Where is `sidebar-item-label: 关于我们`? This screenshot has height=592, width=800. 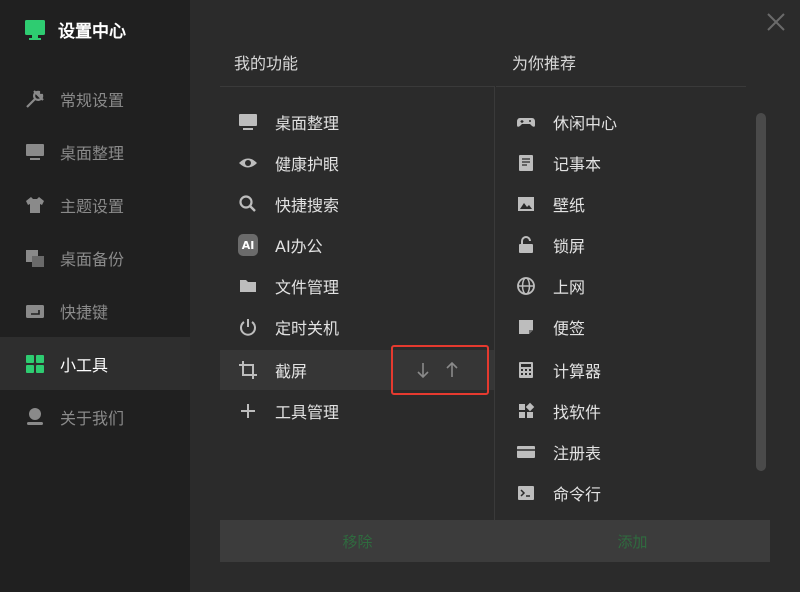
sidebar-item-label: 关于我们 is located at coordinates (92, 418).